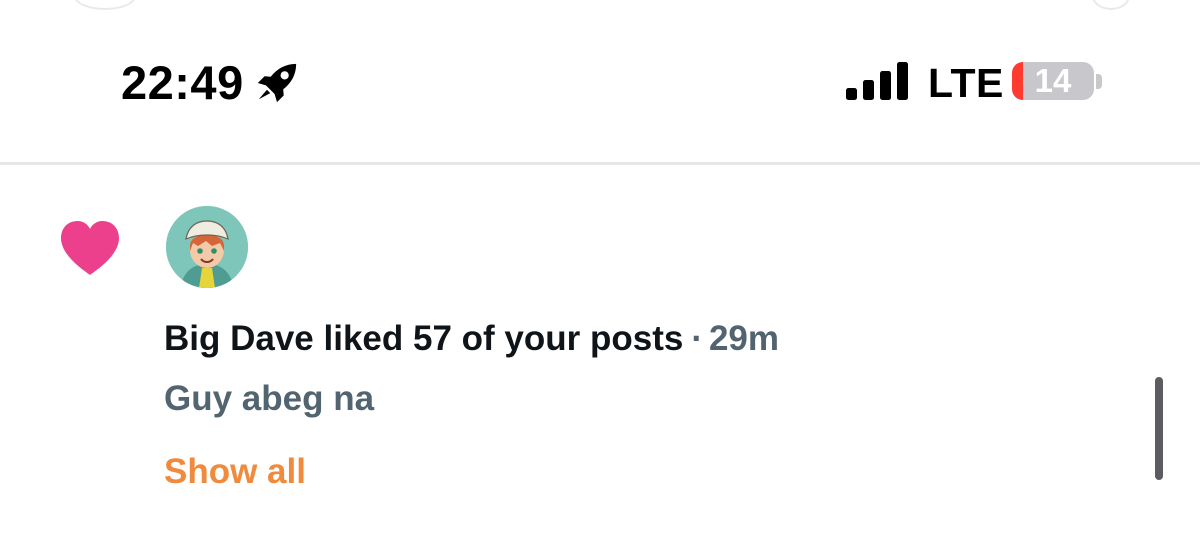 This screenshot has height=553, width=1200. Describe the element at coordinates (424, 338) in the screenshot. I see `notification-message: Big Dave liked 57 of your posts` at that location.